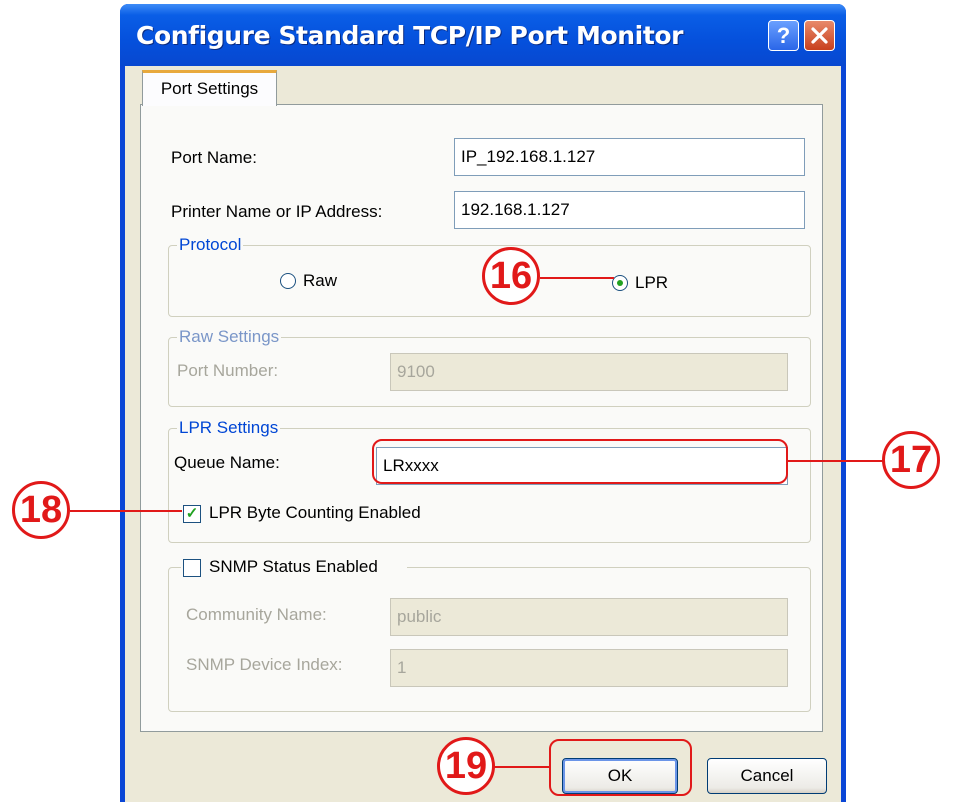 This screenshot has height=802, width=955. I want to click on ok-highlight-box, so click(620, 767).